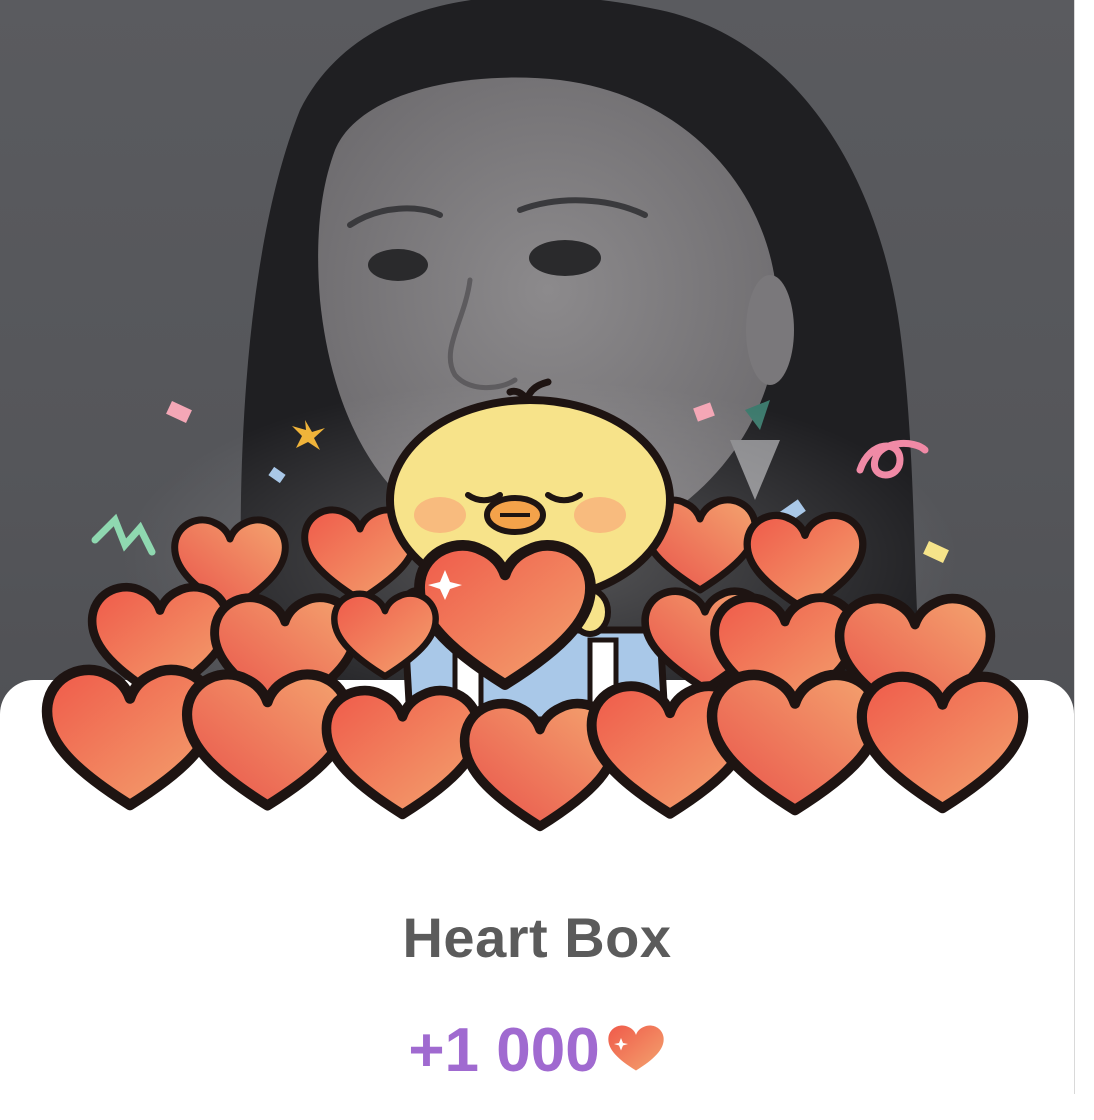  I want to click on heart-icon, so click(636, 1047).